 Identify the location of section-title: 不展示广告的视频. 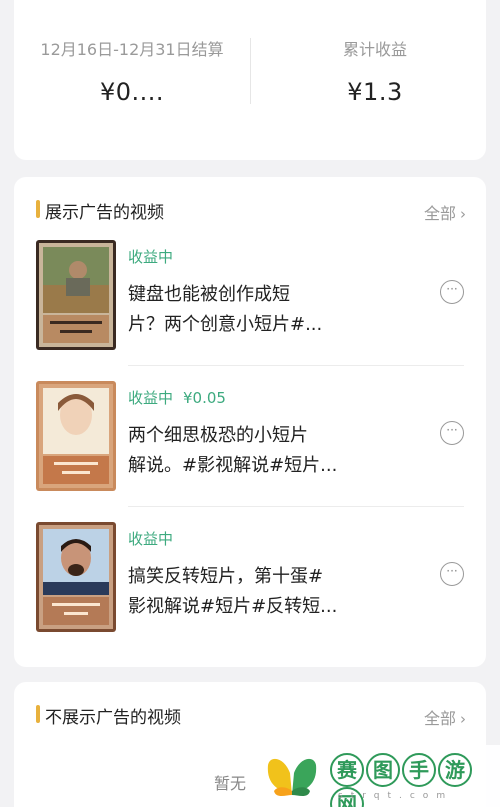
(113, 718).